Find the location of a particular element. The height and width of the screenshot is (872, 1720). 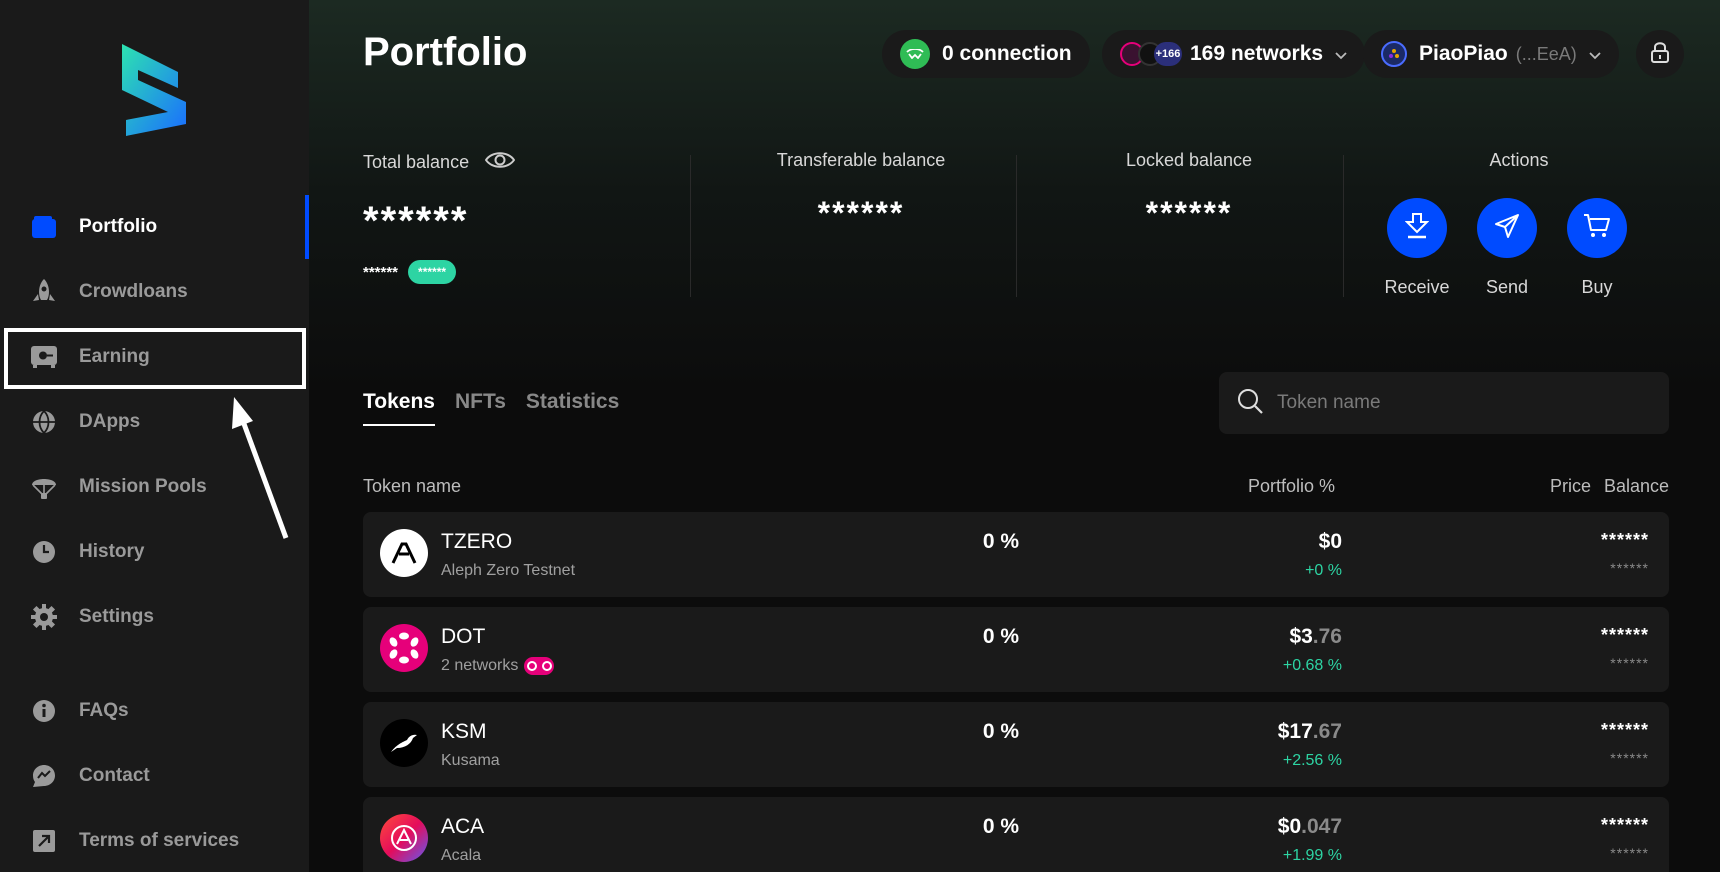

subwallet-logo is located at coordinates (154, 90).